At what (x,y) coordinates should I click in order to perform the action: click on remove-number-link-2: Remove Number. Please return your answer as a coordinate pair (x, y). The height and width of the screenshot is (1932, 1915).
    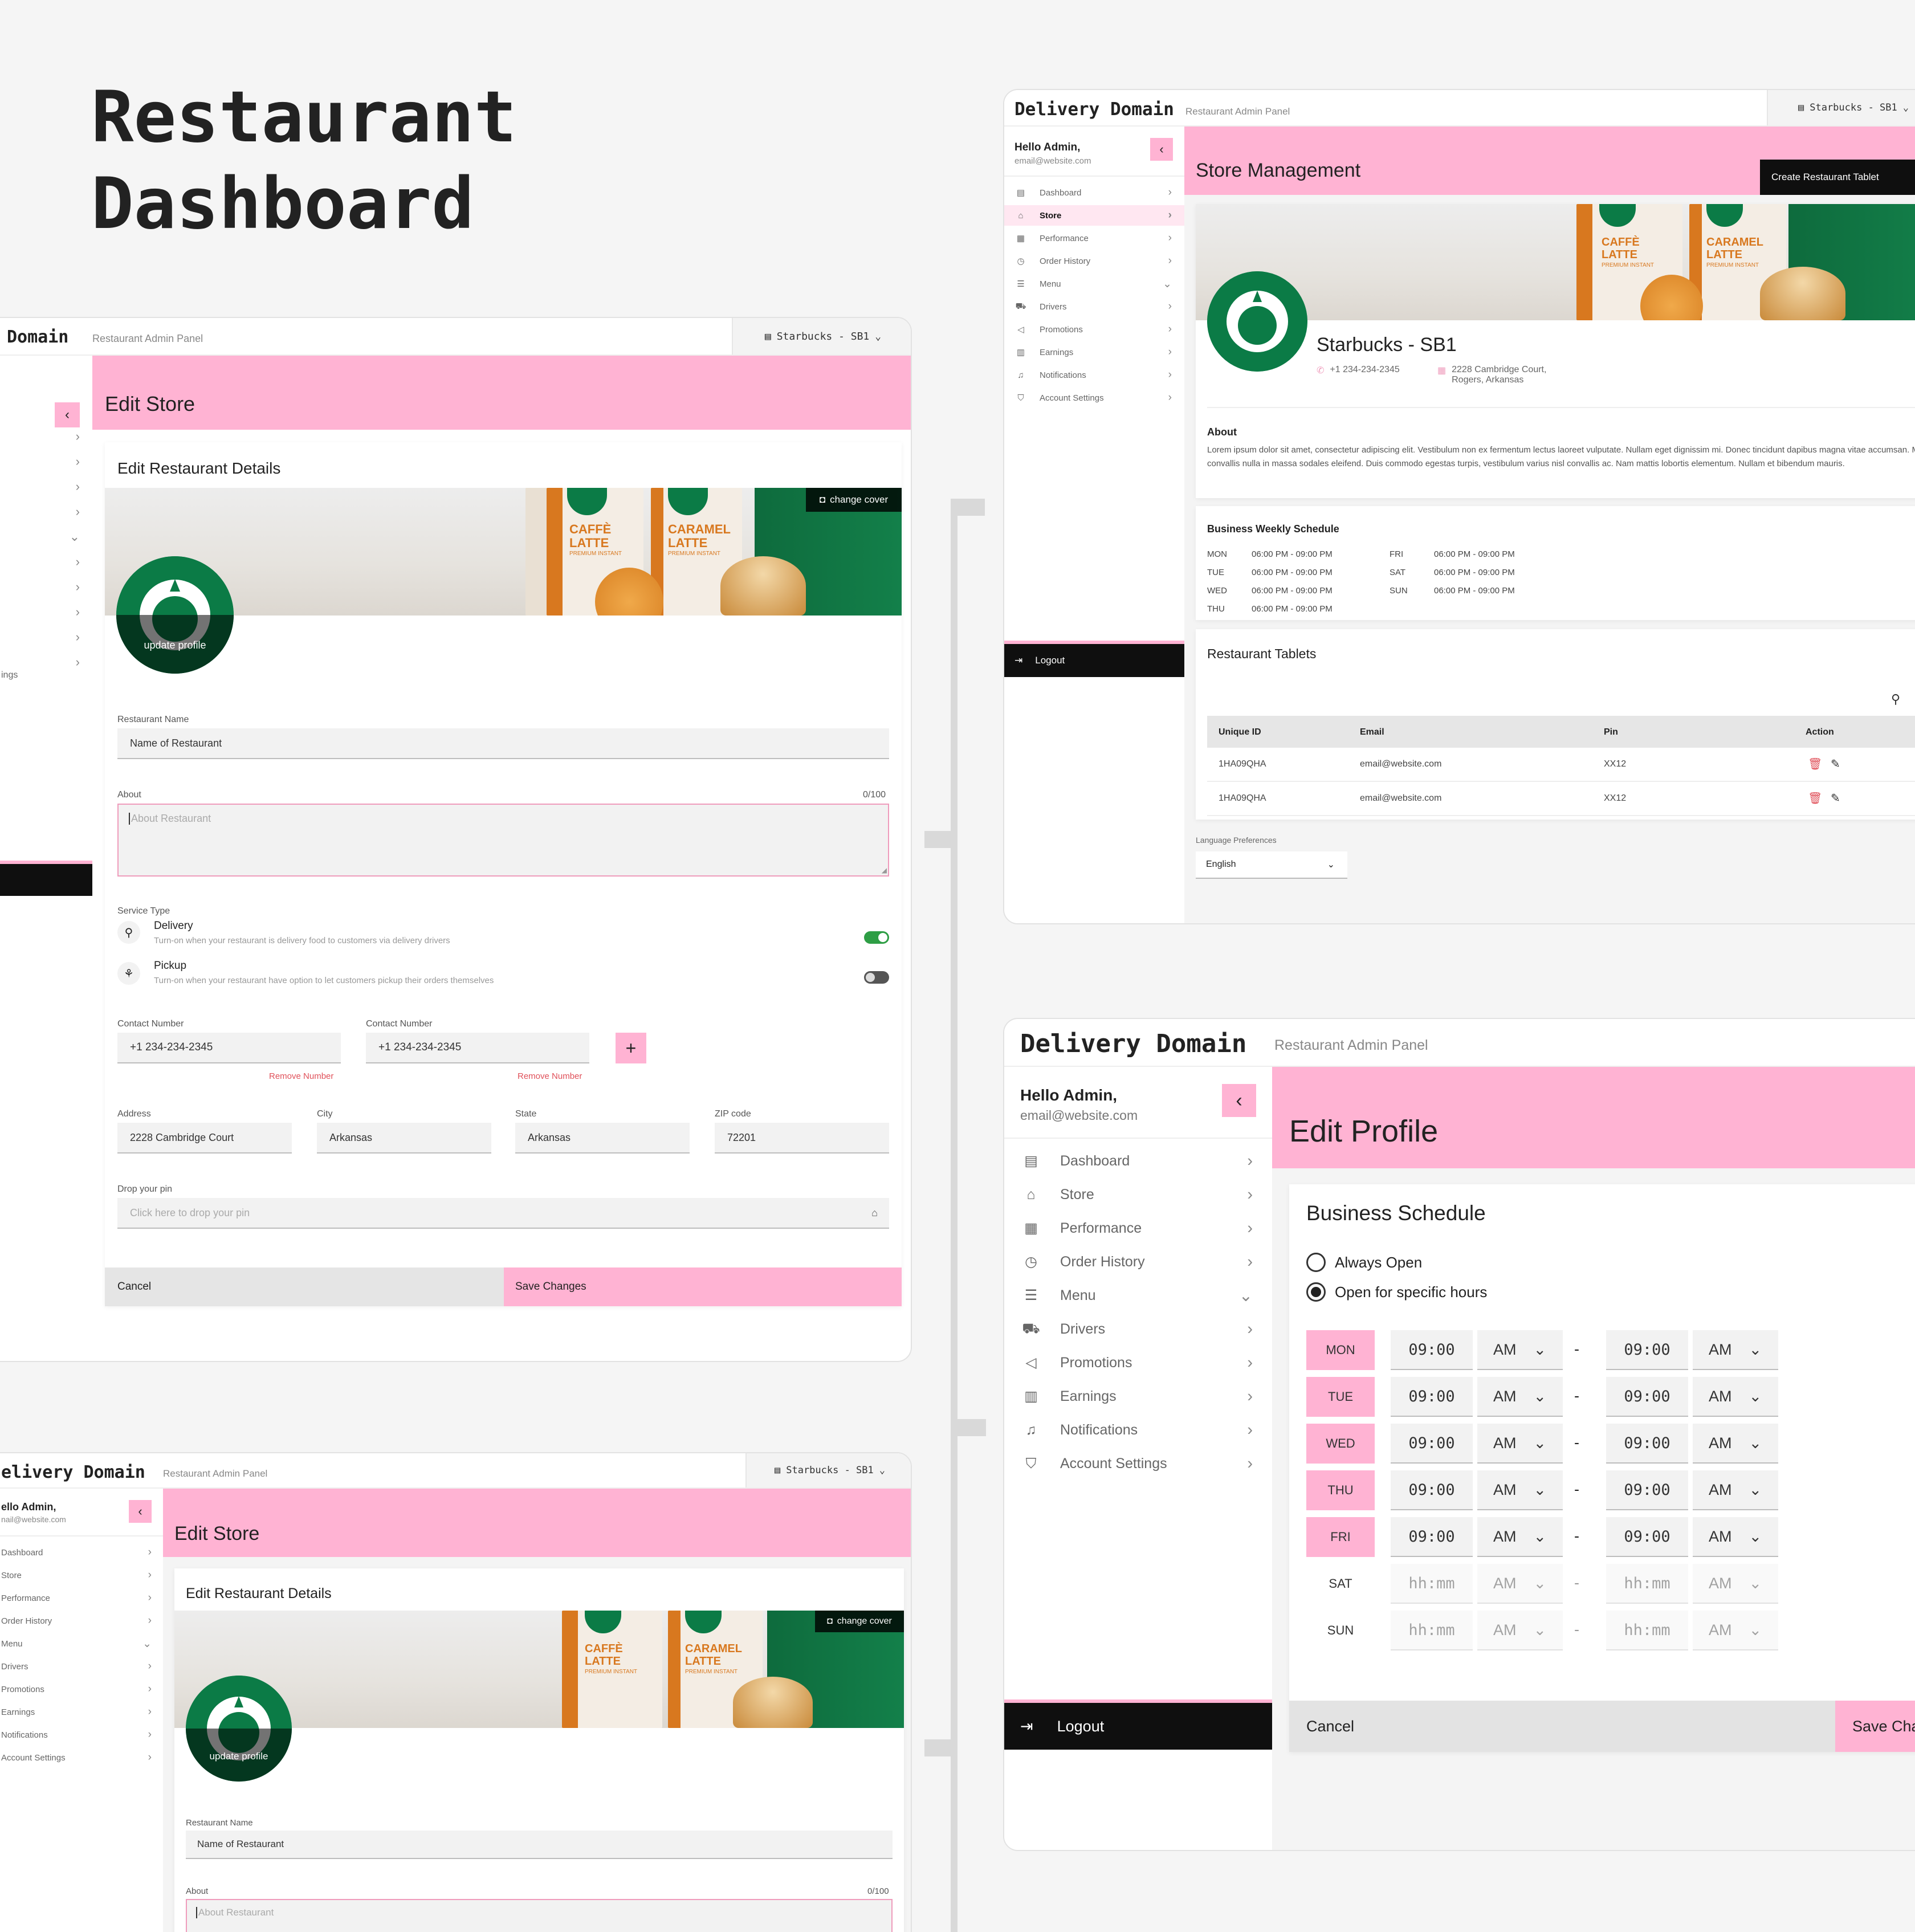
    Looking at the image, I should click on (550, 1076).